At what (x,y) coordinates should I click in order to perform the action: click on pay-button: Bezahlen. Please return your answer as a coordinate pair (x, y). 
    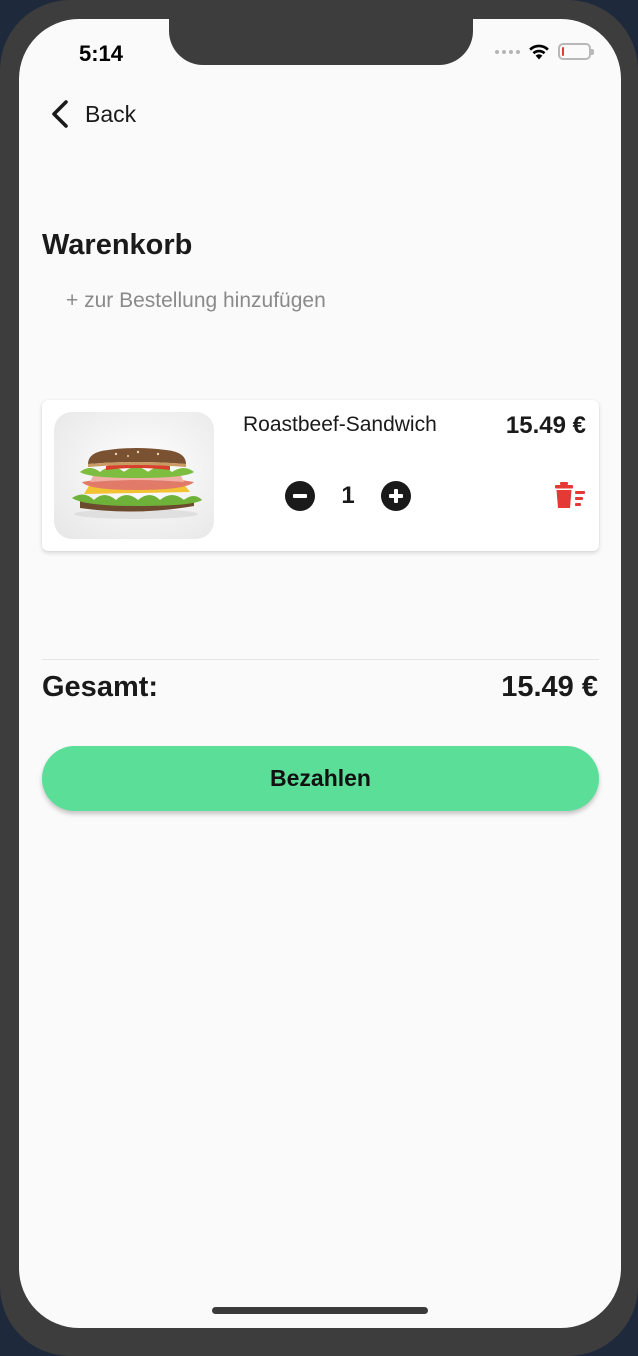
    Looking at the image, I should click on (320, 778).